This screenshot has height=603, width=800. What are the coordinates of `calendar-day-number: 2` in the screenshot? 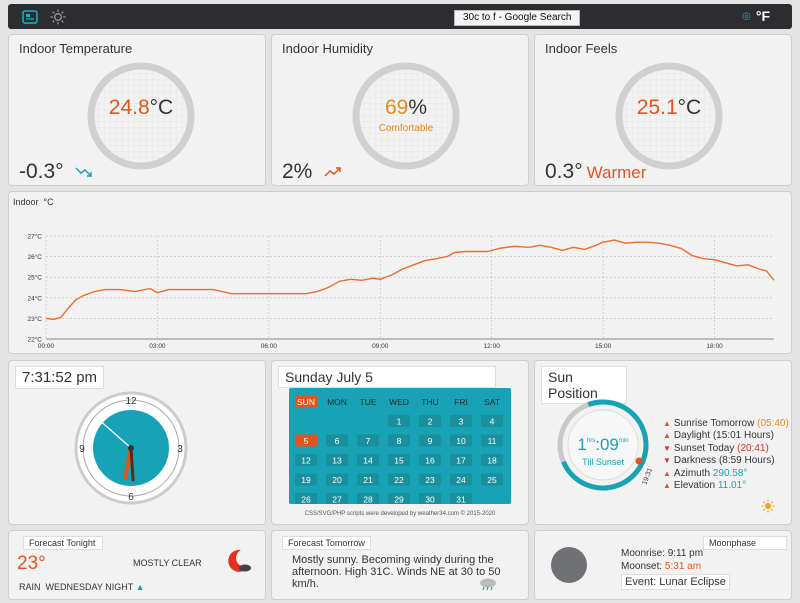 It's located at (430, 422).